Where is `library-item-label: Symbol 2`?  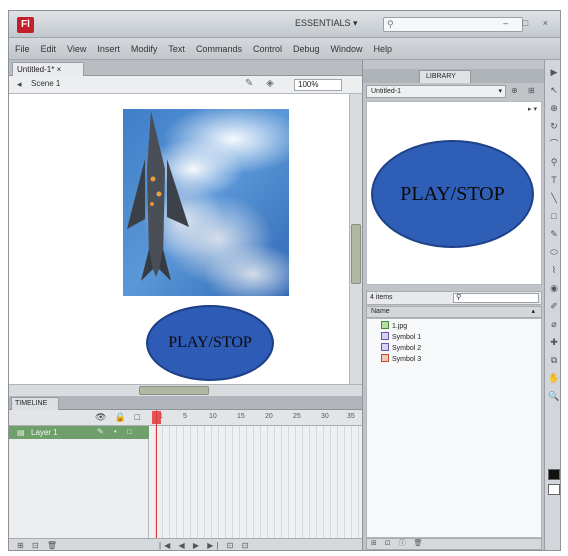
library-item-label: Symbol 2 is located at coordinates (407, 348).